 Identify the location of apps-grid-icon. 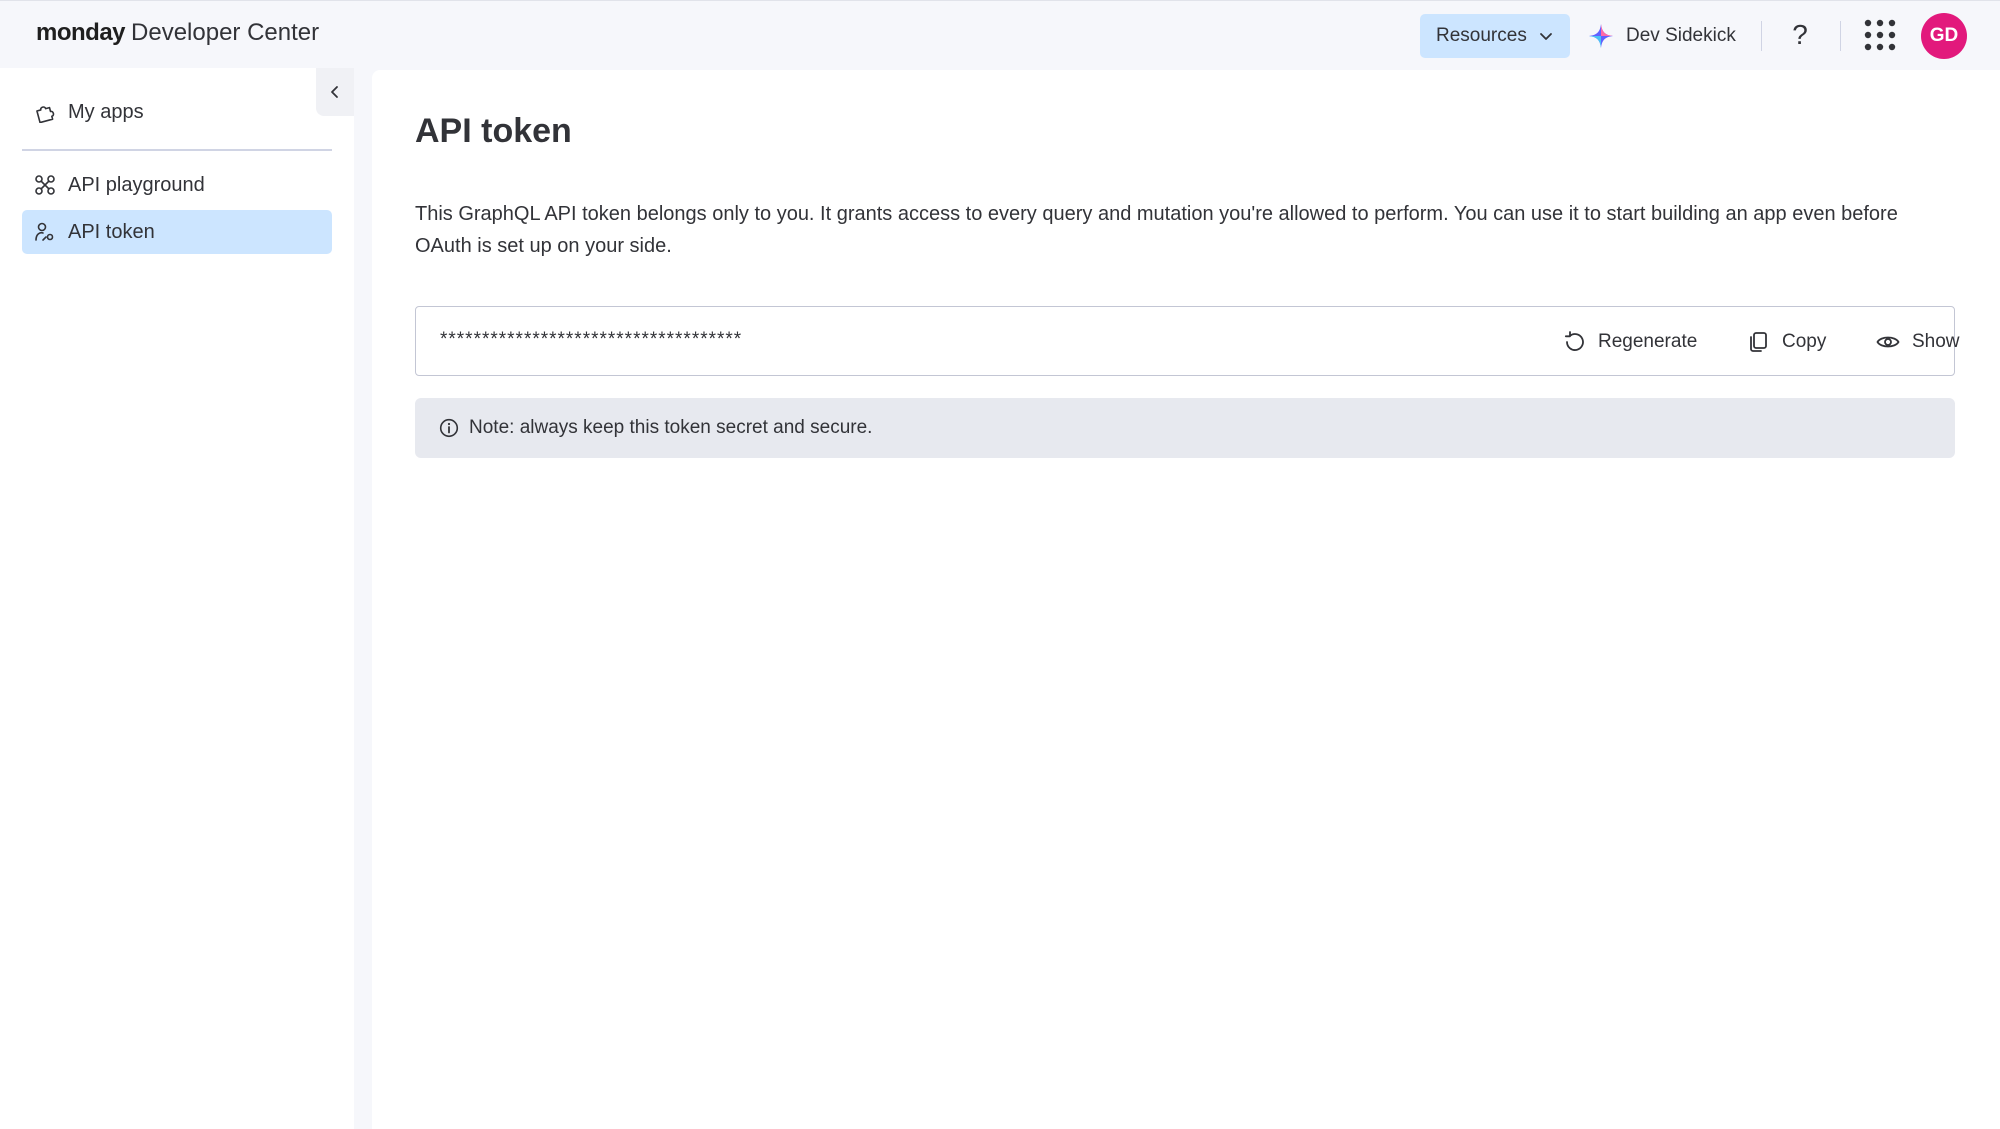
(1880, 35).